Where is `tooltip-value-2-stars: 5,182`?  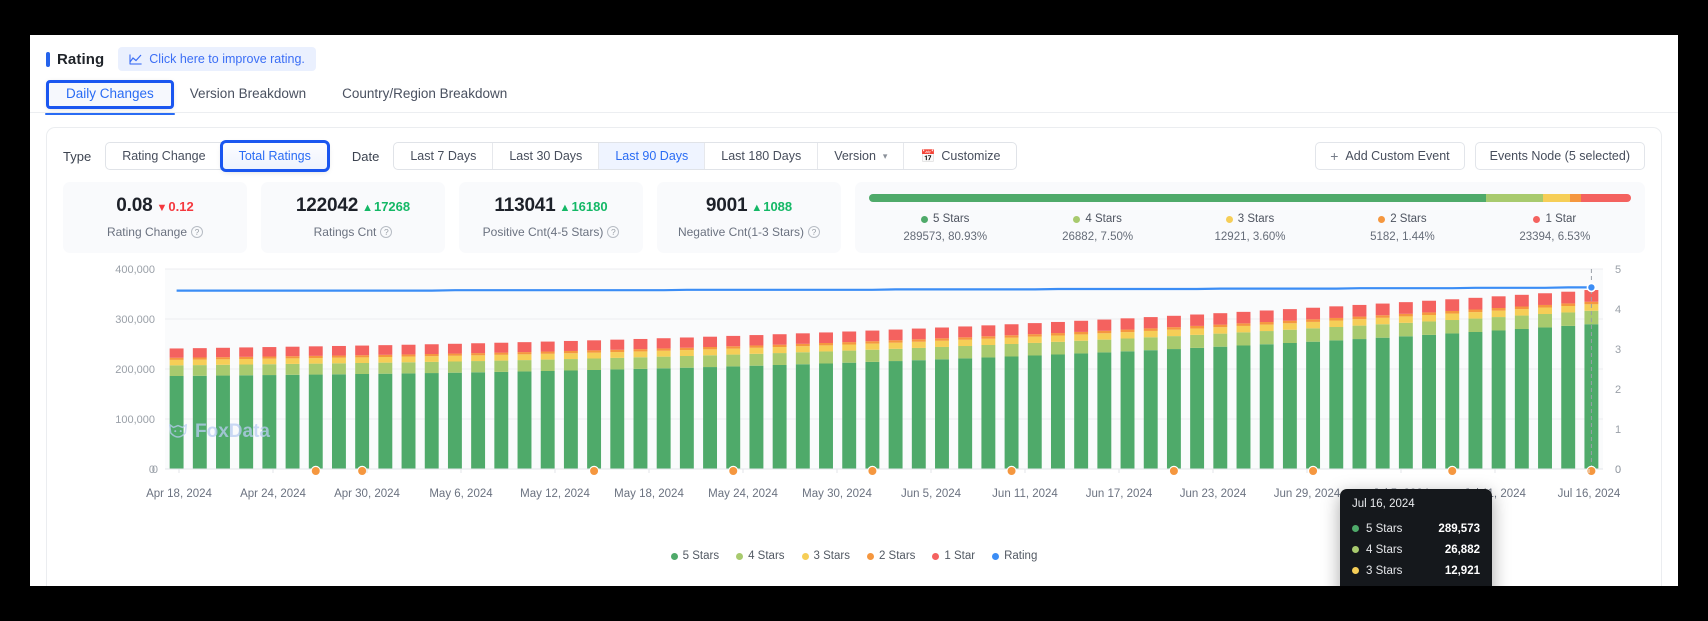 tooltip-value-2-stars: 5,182 is located at coordinates (1465, 586).